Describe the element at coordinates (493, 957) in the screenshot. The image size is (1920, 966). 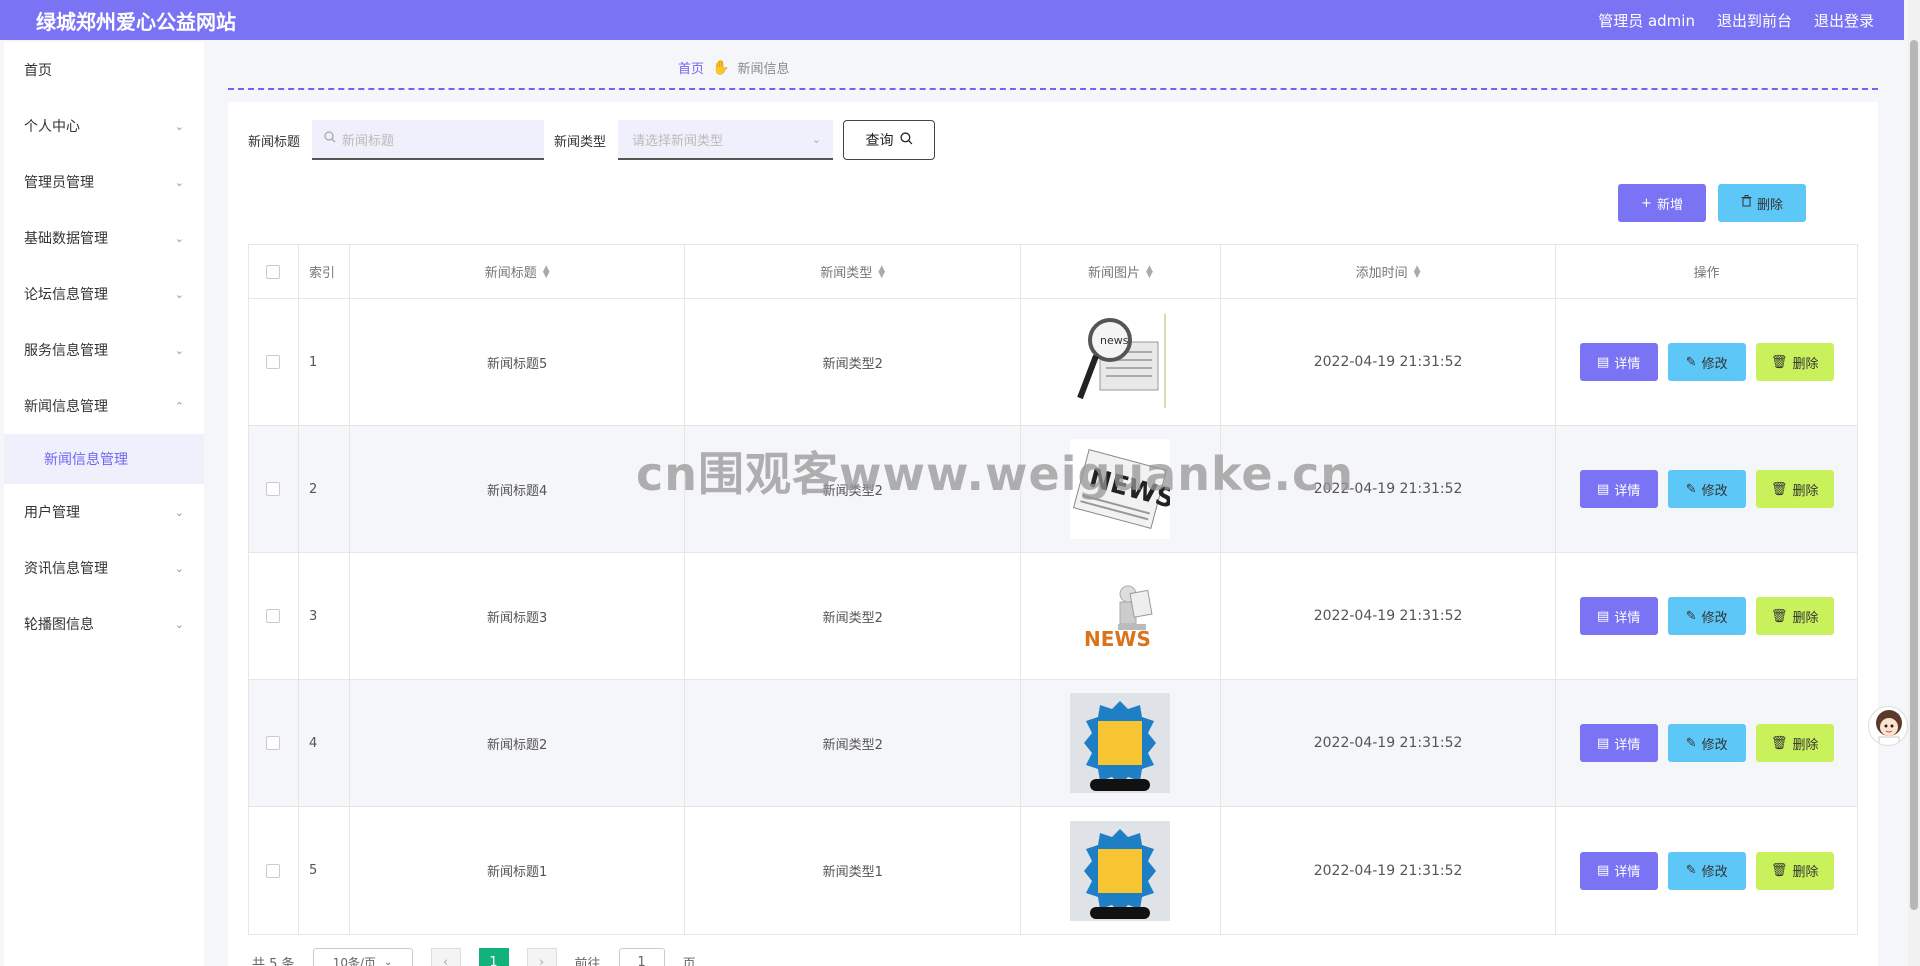
I see `page-number-button: 1` at that location.